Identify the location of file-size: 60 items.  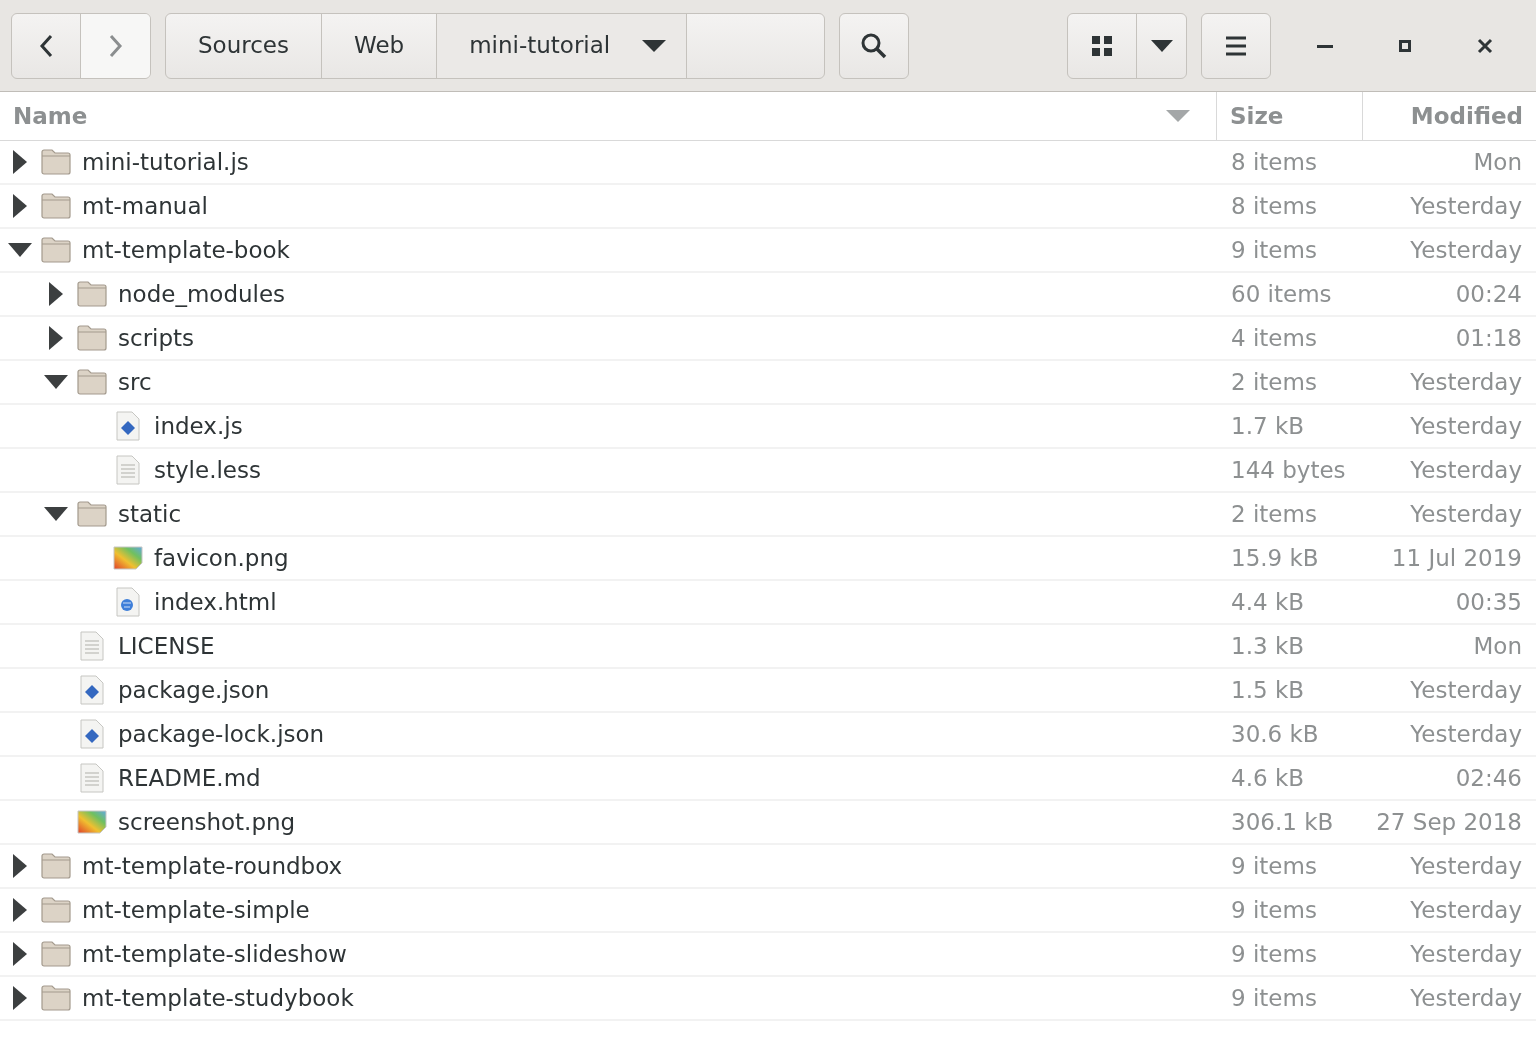
(1281, 293).